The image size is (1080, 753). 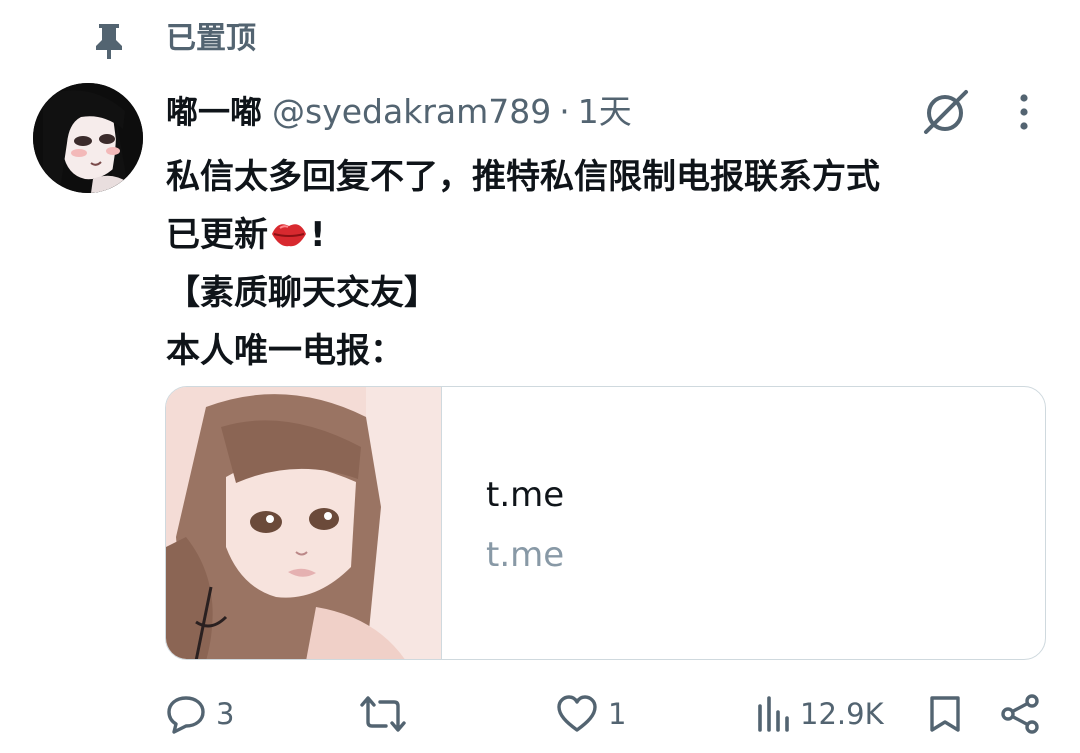 I want to click on tweet-line: 已更新!, so click(x=606, y=235).